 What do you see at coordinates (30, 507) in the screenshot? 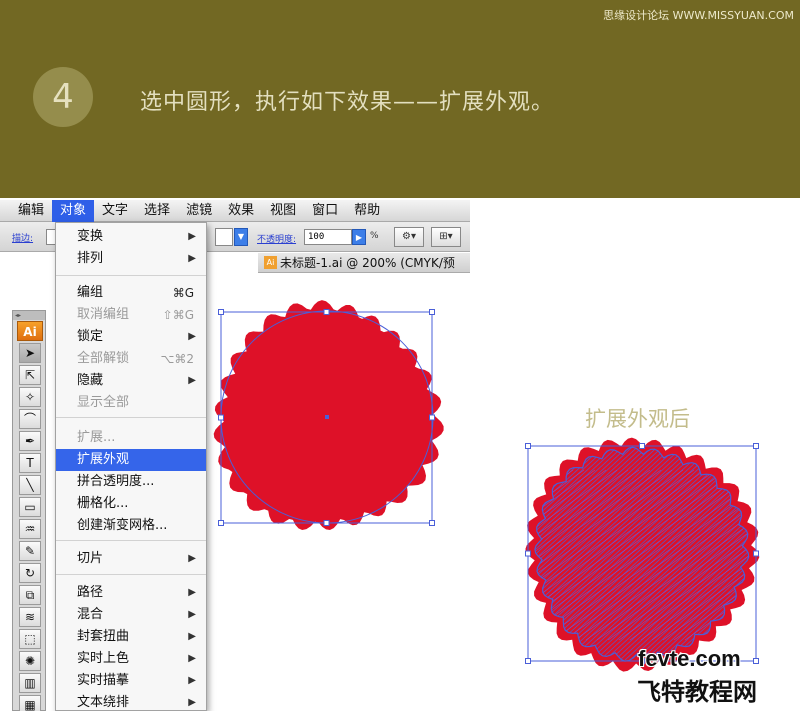
I see `rectangle-tool-icon: ▭` at bounding box center [30, 507].